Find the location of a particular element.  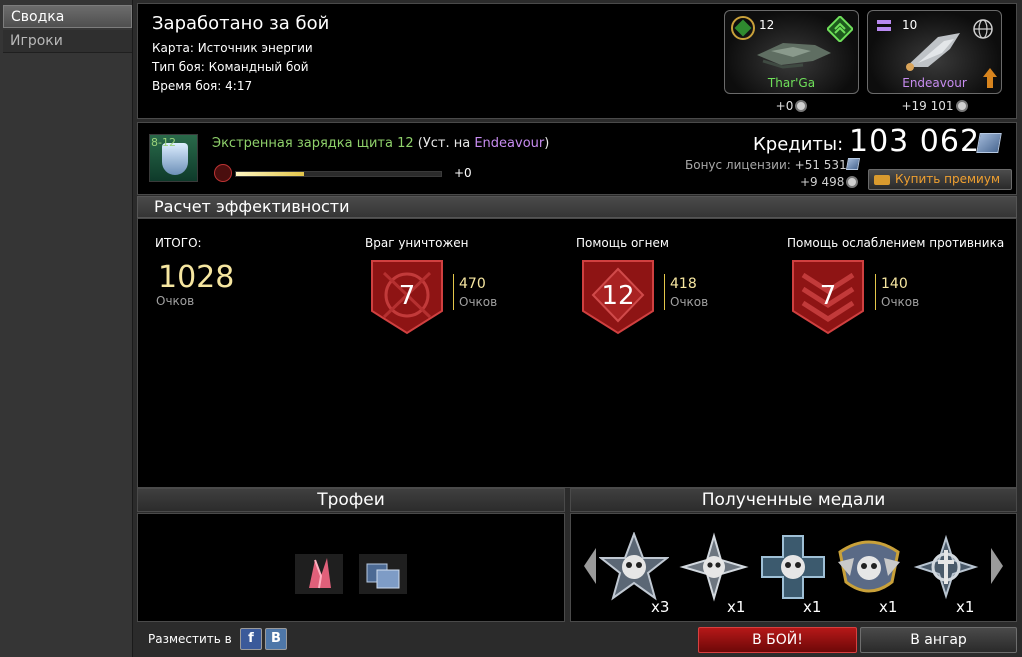

sidebar: Сводка Игроки is located at coordinates (66, 328).